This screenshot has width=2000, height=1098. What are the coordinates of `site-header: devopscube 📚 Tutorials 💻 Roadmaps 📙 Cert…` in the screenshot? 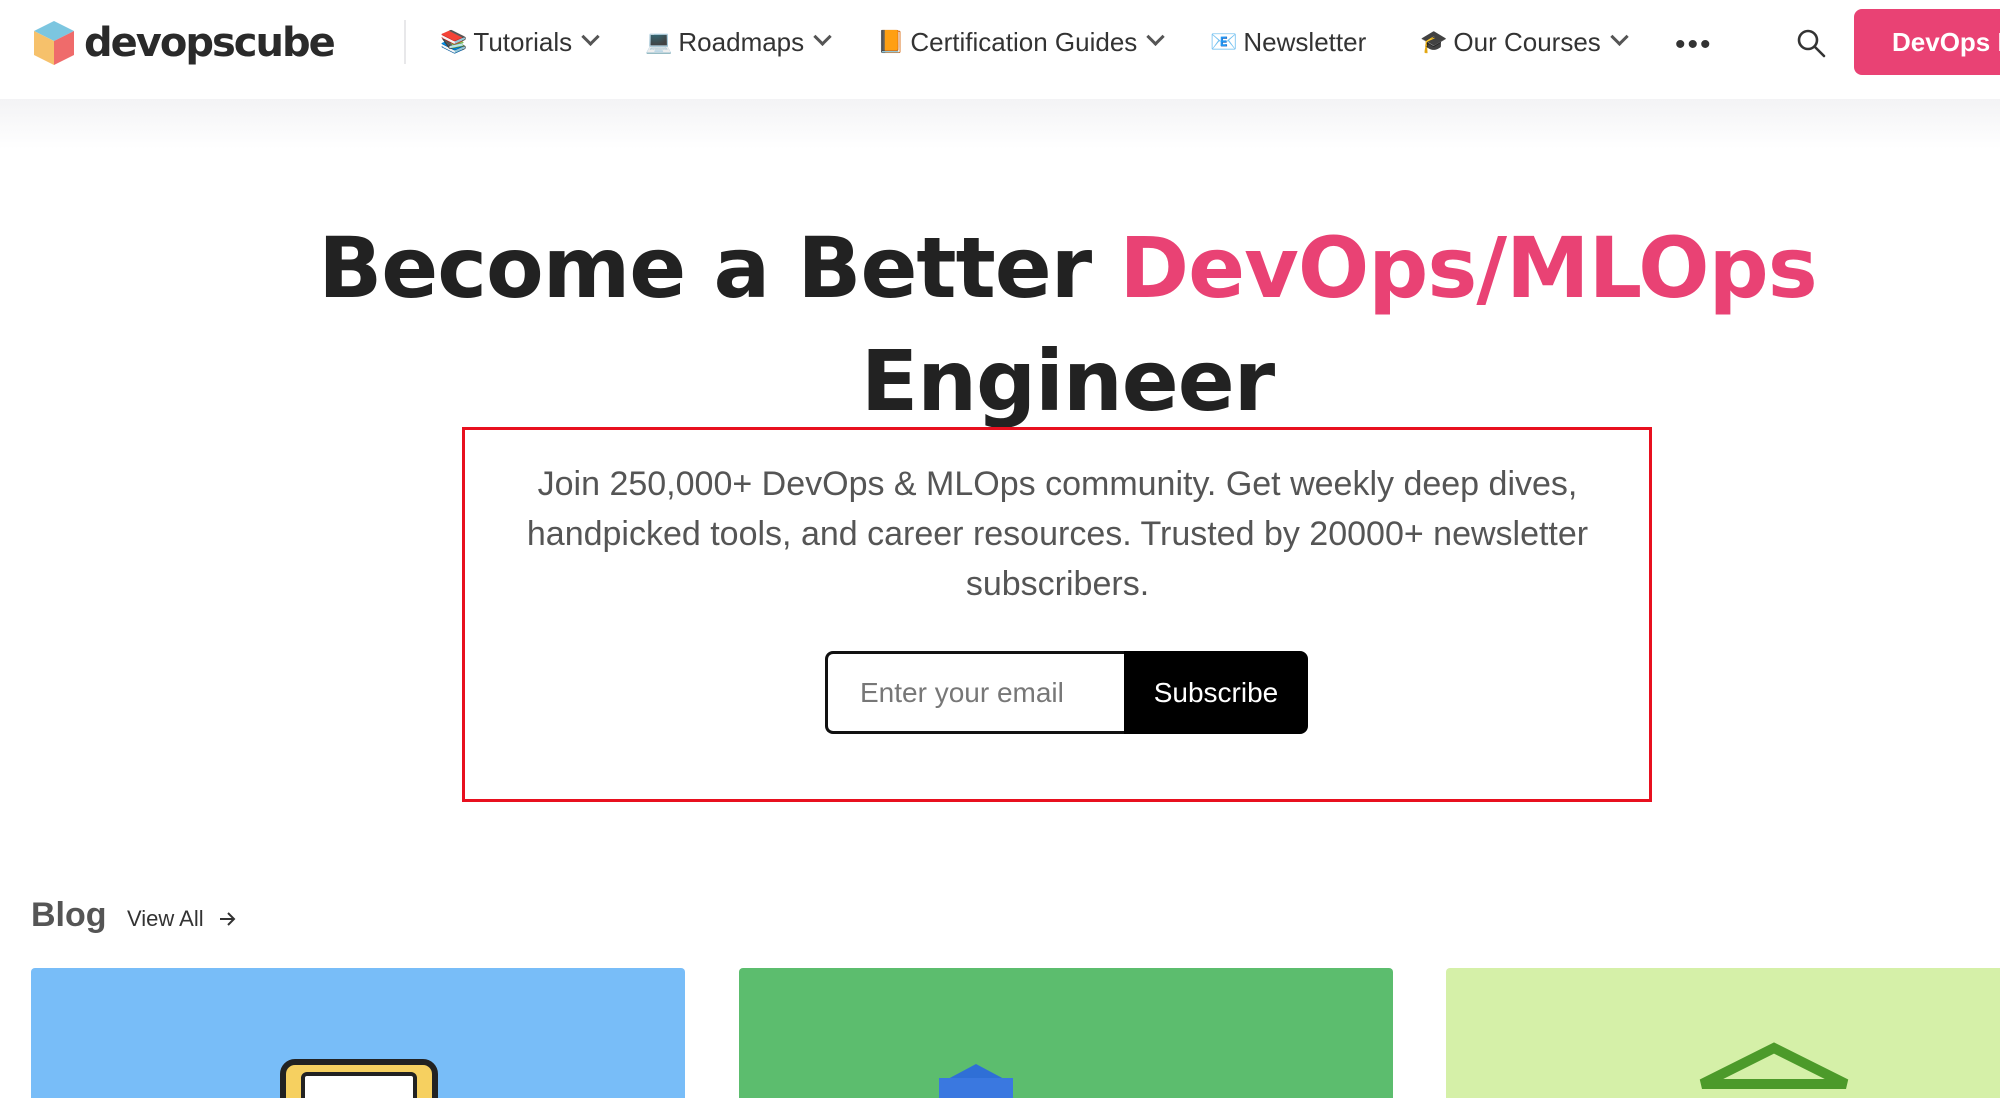 It's located at (1000, 49).